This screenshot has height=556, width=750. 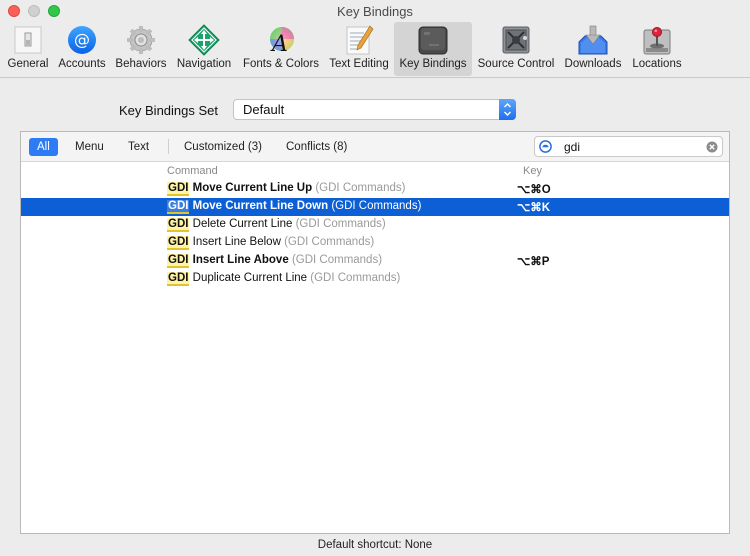 I want to click on filter-customized: Customized (3), so click(x=223, y=147).